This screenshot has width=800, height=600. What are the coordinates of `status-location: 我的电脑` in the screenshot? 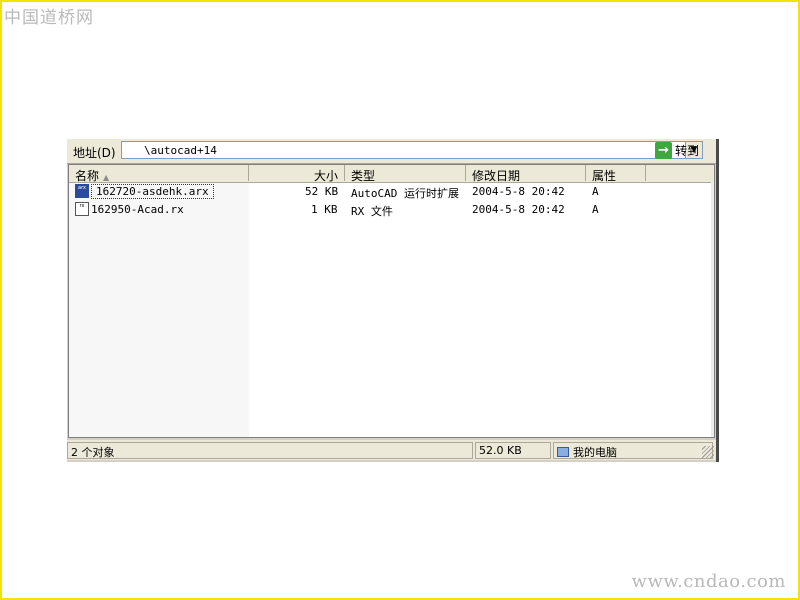 It's located at (633, 450).